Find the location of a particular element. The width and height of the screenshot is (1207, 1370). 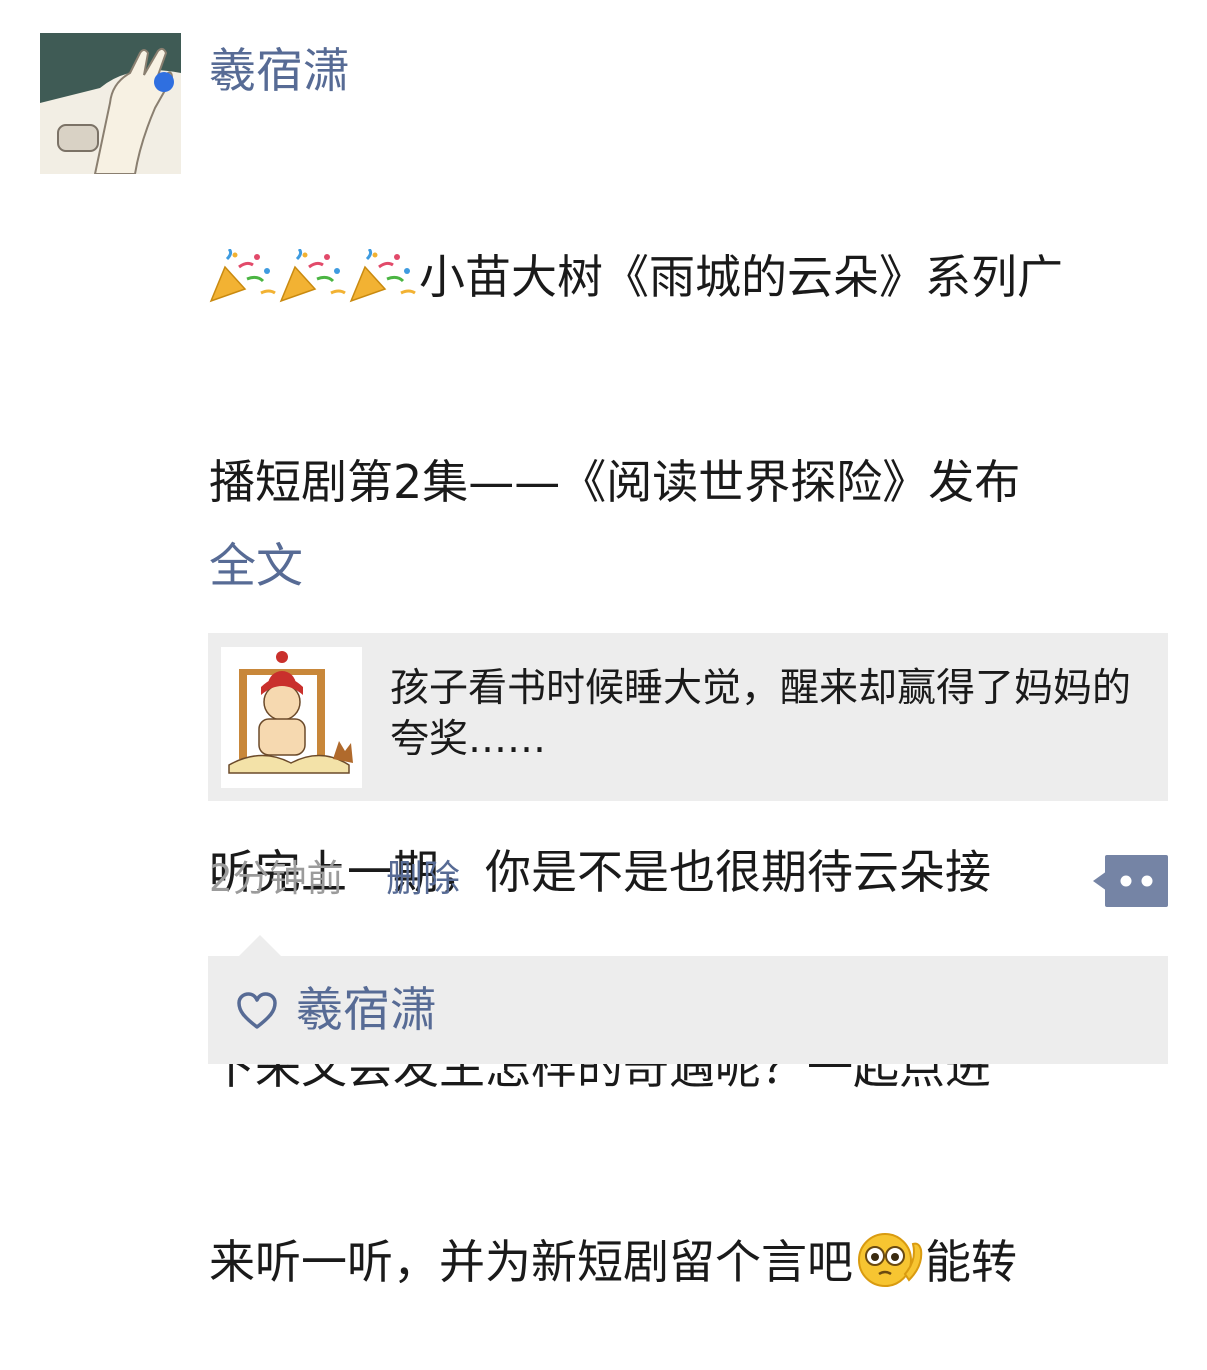

full-text-link: 全文 is located at coordinates (256, 567).